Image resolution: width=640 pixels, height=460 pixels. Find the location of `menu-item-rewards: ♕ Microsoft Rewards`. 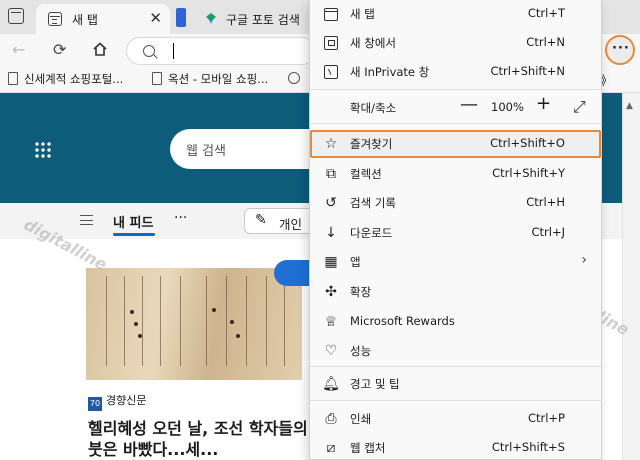

menu-item-rewards: ♕ Microsoft Rewards is located at coordinates (455, 322).